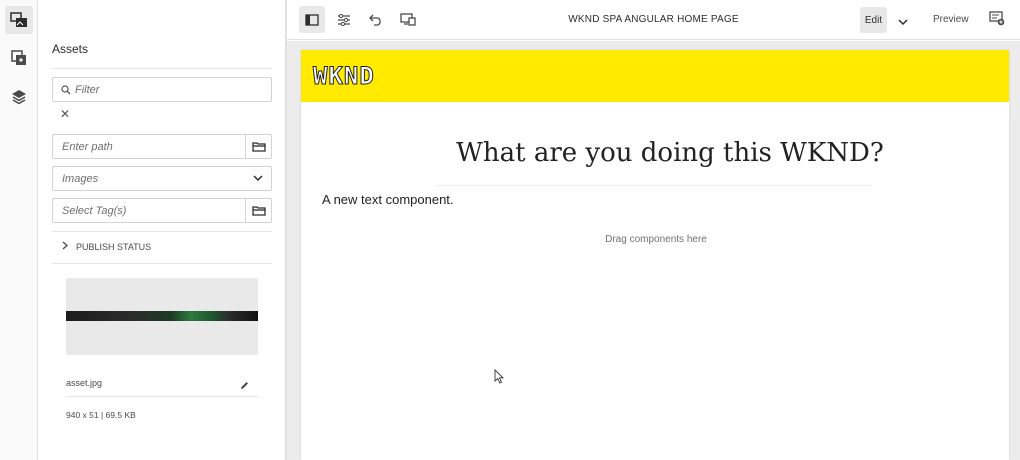  I want to click on asset-type-select: Images, so click(162, 178).